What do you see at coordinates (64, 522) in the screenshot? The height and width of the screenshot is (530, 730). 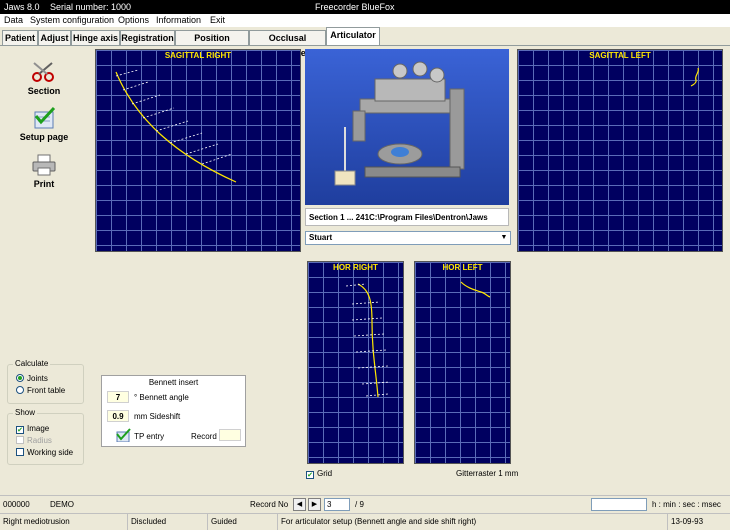 I see `status-movement: Right mediotrusion` at bounding box center [64, 522].